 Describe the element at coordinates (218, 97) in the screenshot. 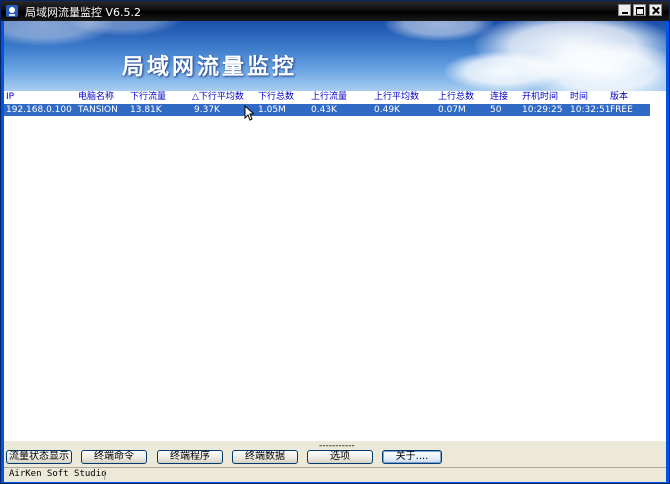

I see `column-header-down-average: △下行平均数` at that location.